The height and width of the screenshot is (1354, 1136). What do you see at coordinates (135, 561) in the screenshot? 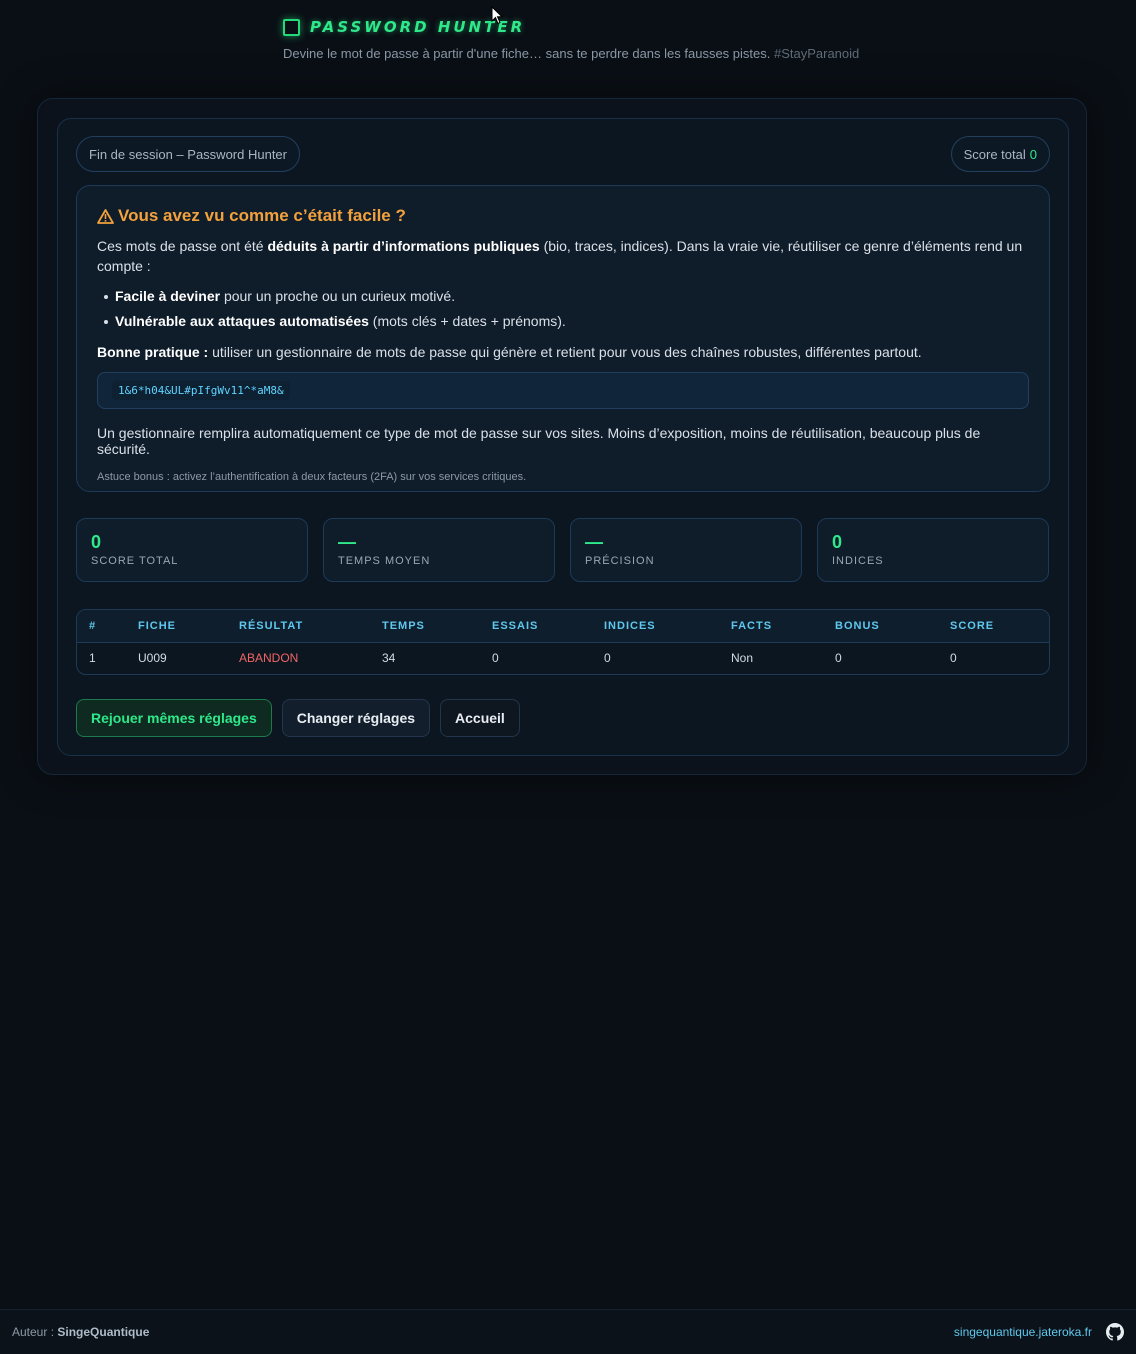
I see `stat-label: SCORE TOTAL` at bounding box center [135, 561].